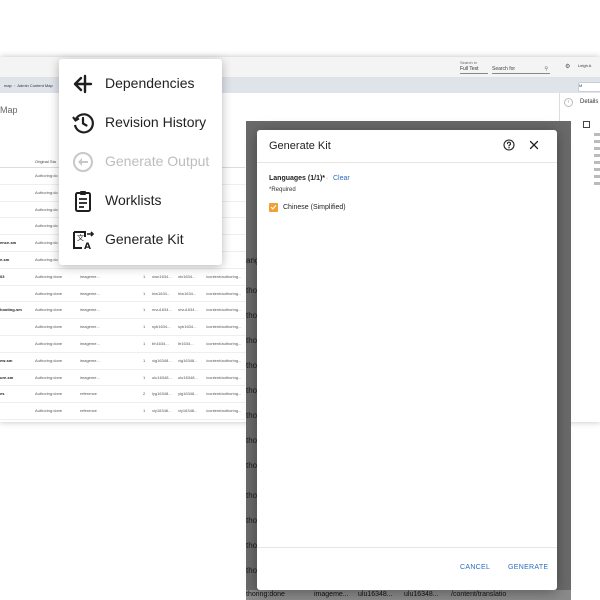  Describe the element at coordinates (474, 70) in the screenshot. I see `search-scope-select: Full Text` at that location.